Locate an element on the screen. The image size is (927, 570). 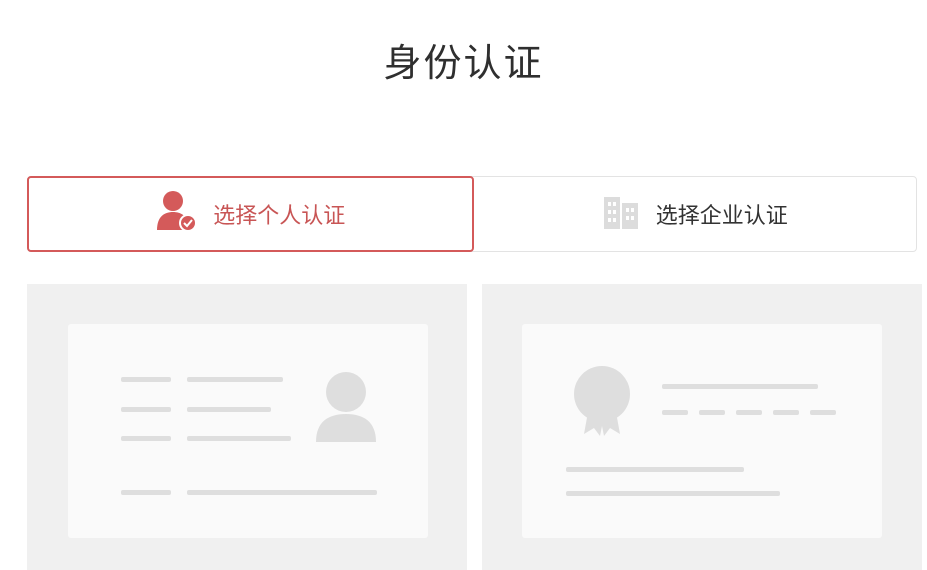
id-card-placeholder is located at coordinates (248, 431).